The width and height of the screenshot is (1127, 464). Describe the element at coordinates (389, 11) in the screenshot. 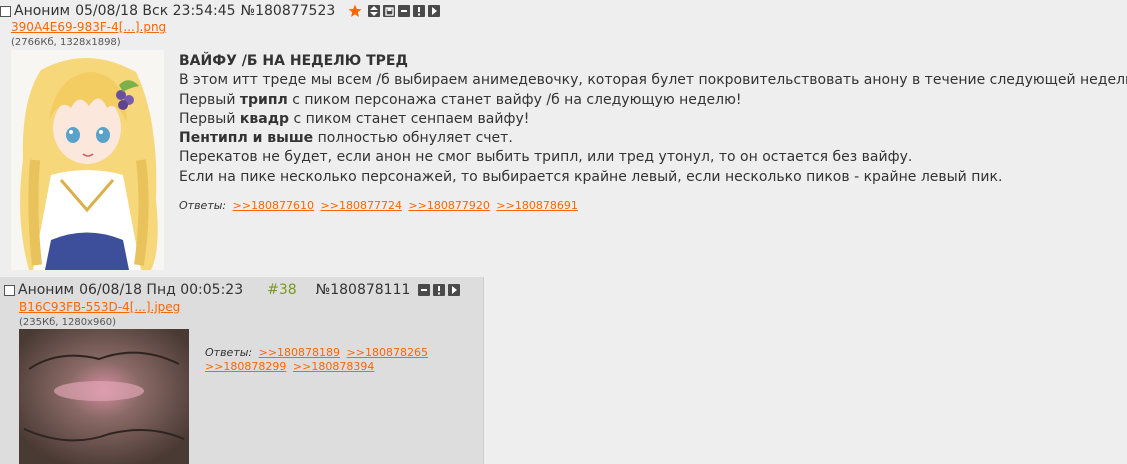

I see `save-icon` at that location.